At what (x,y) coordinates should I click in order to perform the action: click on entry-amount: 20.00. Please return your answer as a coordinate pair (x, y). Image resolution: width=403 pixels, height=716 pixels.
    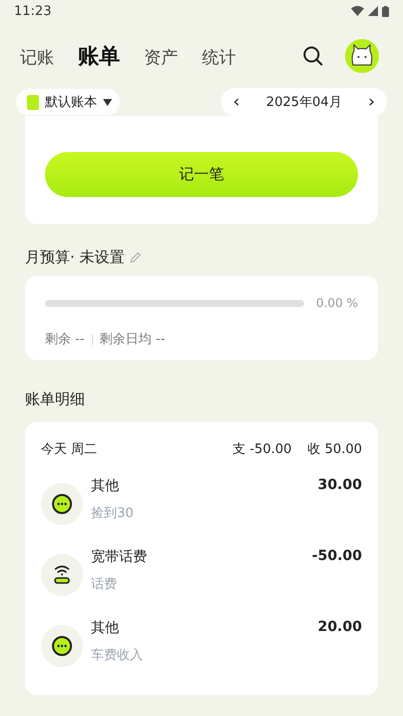
    Looking at the image, I should click on (340, 627).